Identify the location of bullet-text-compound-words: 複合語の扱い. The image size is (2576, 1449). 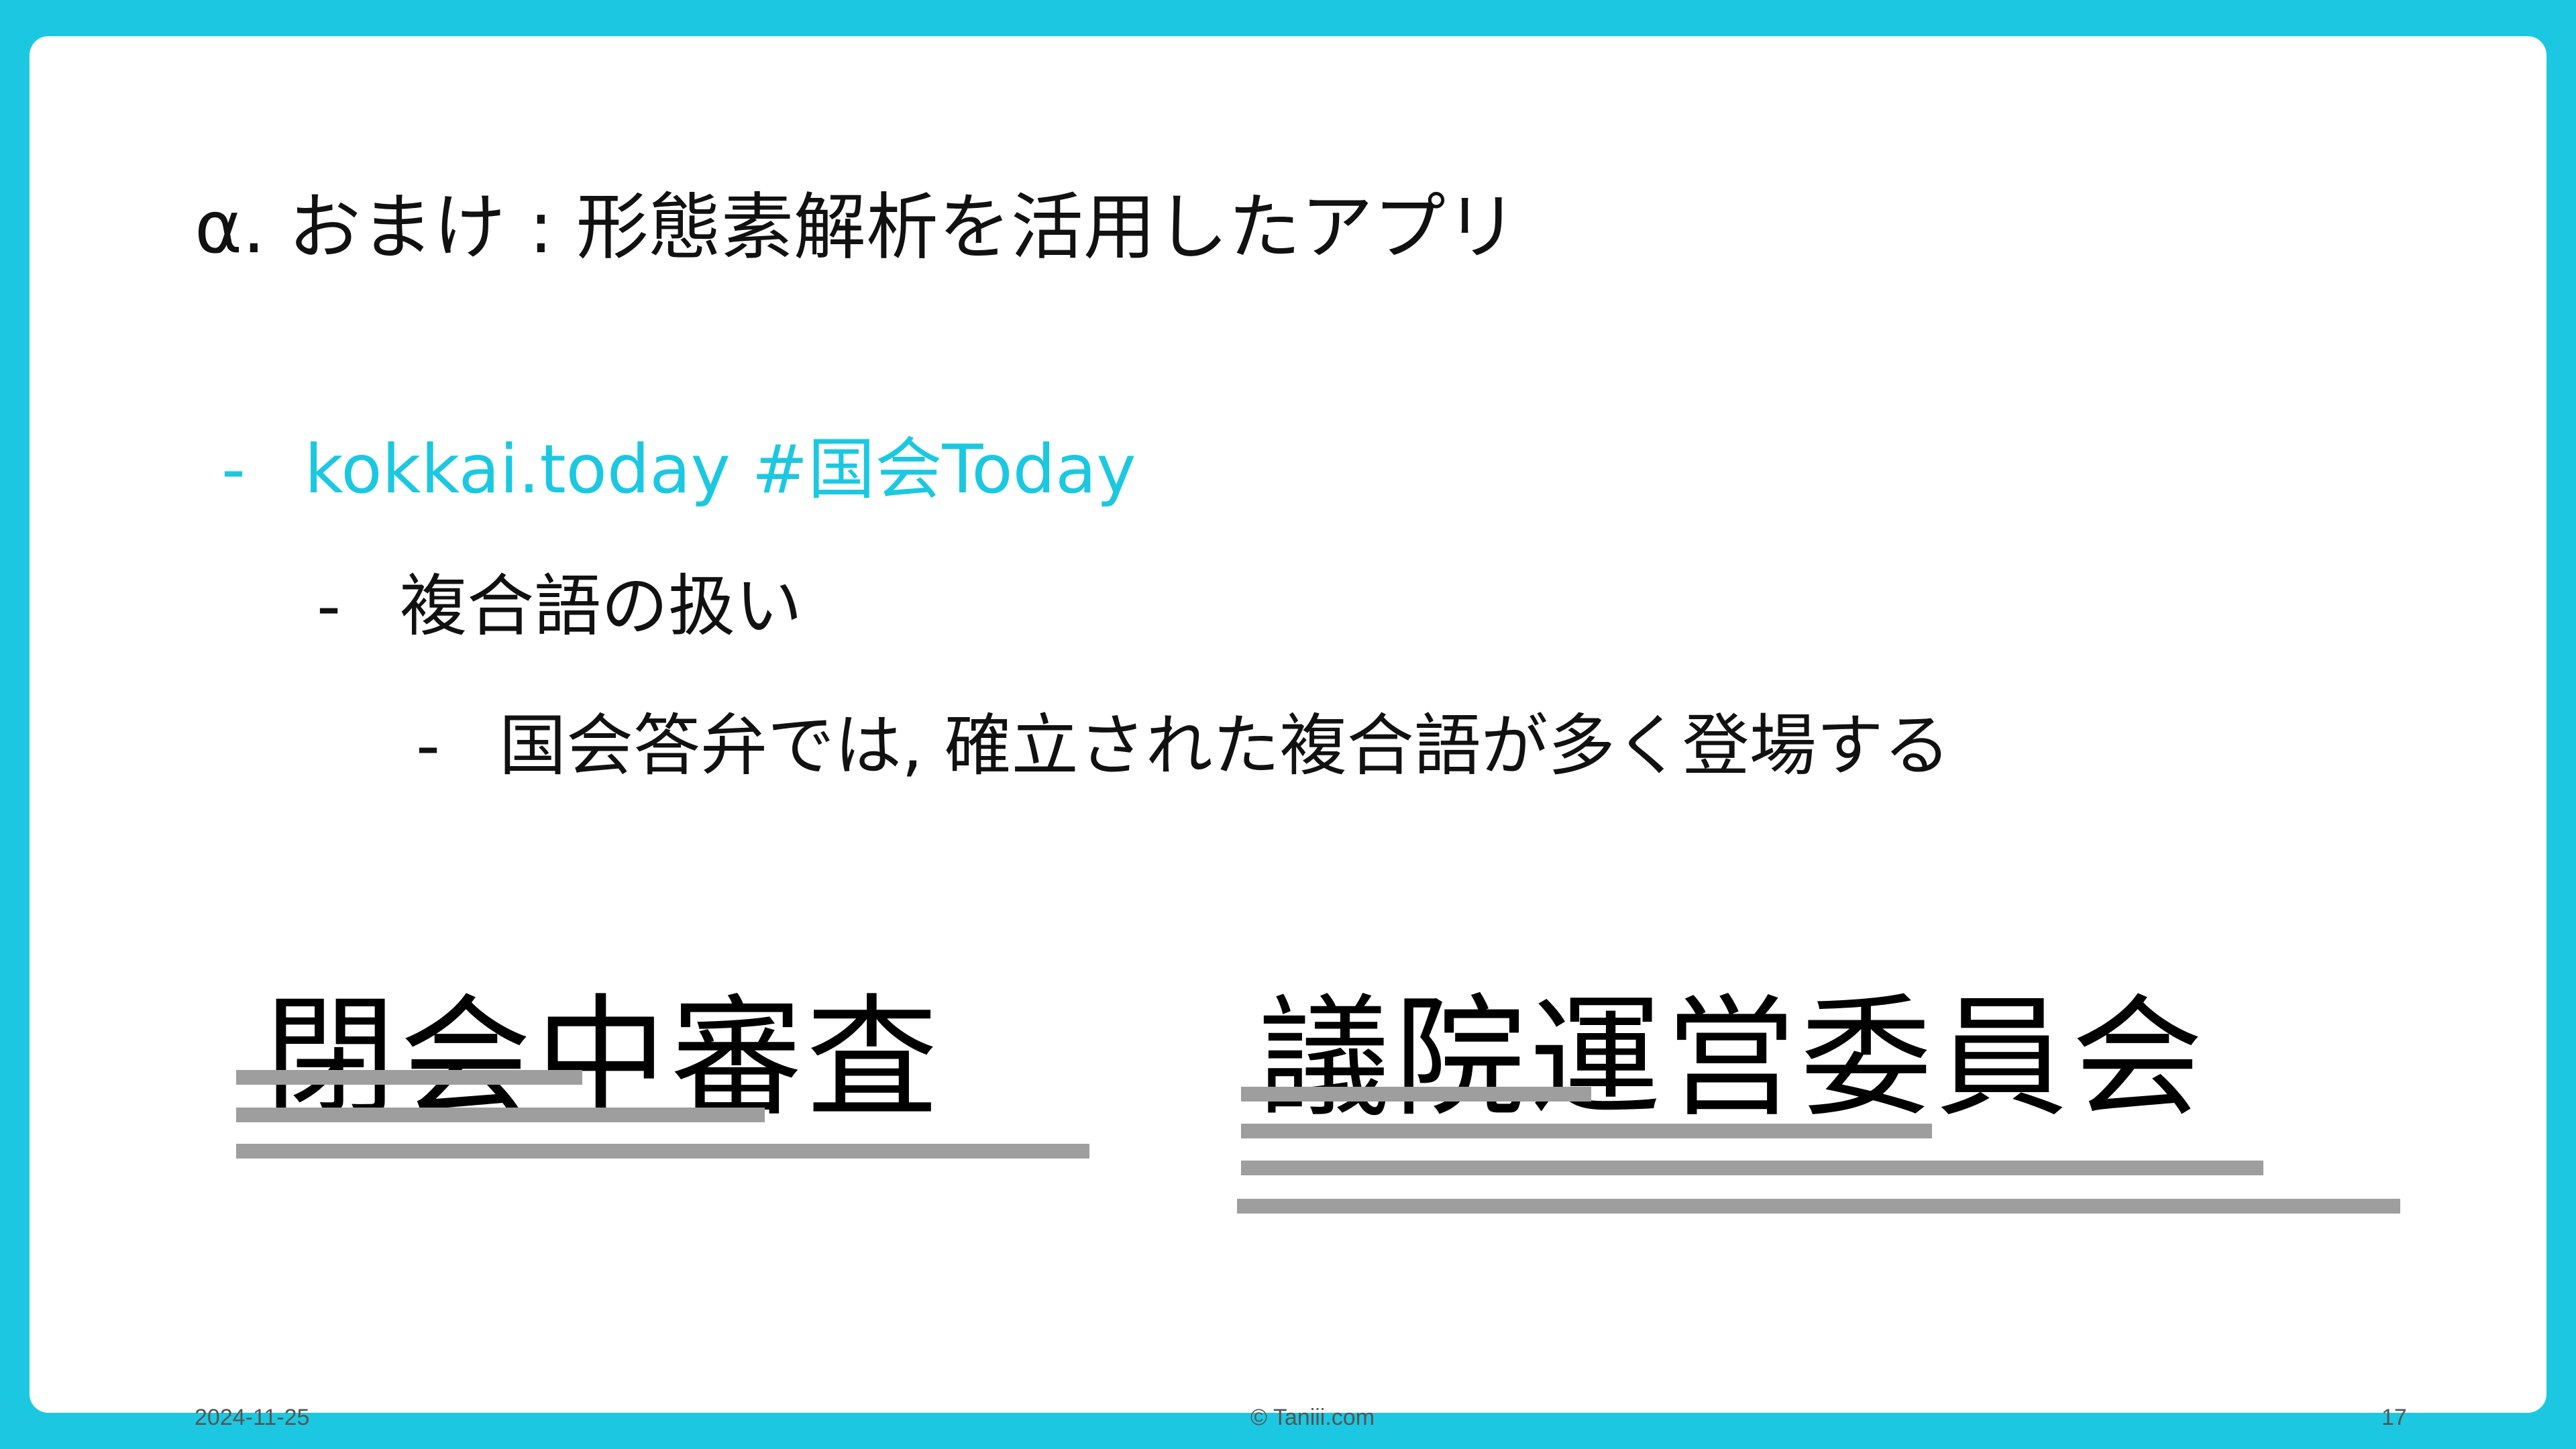
(601, 606).